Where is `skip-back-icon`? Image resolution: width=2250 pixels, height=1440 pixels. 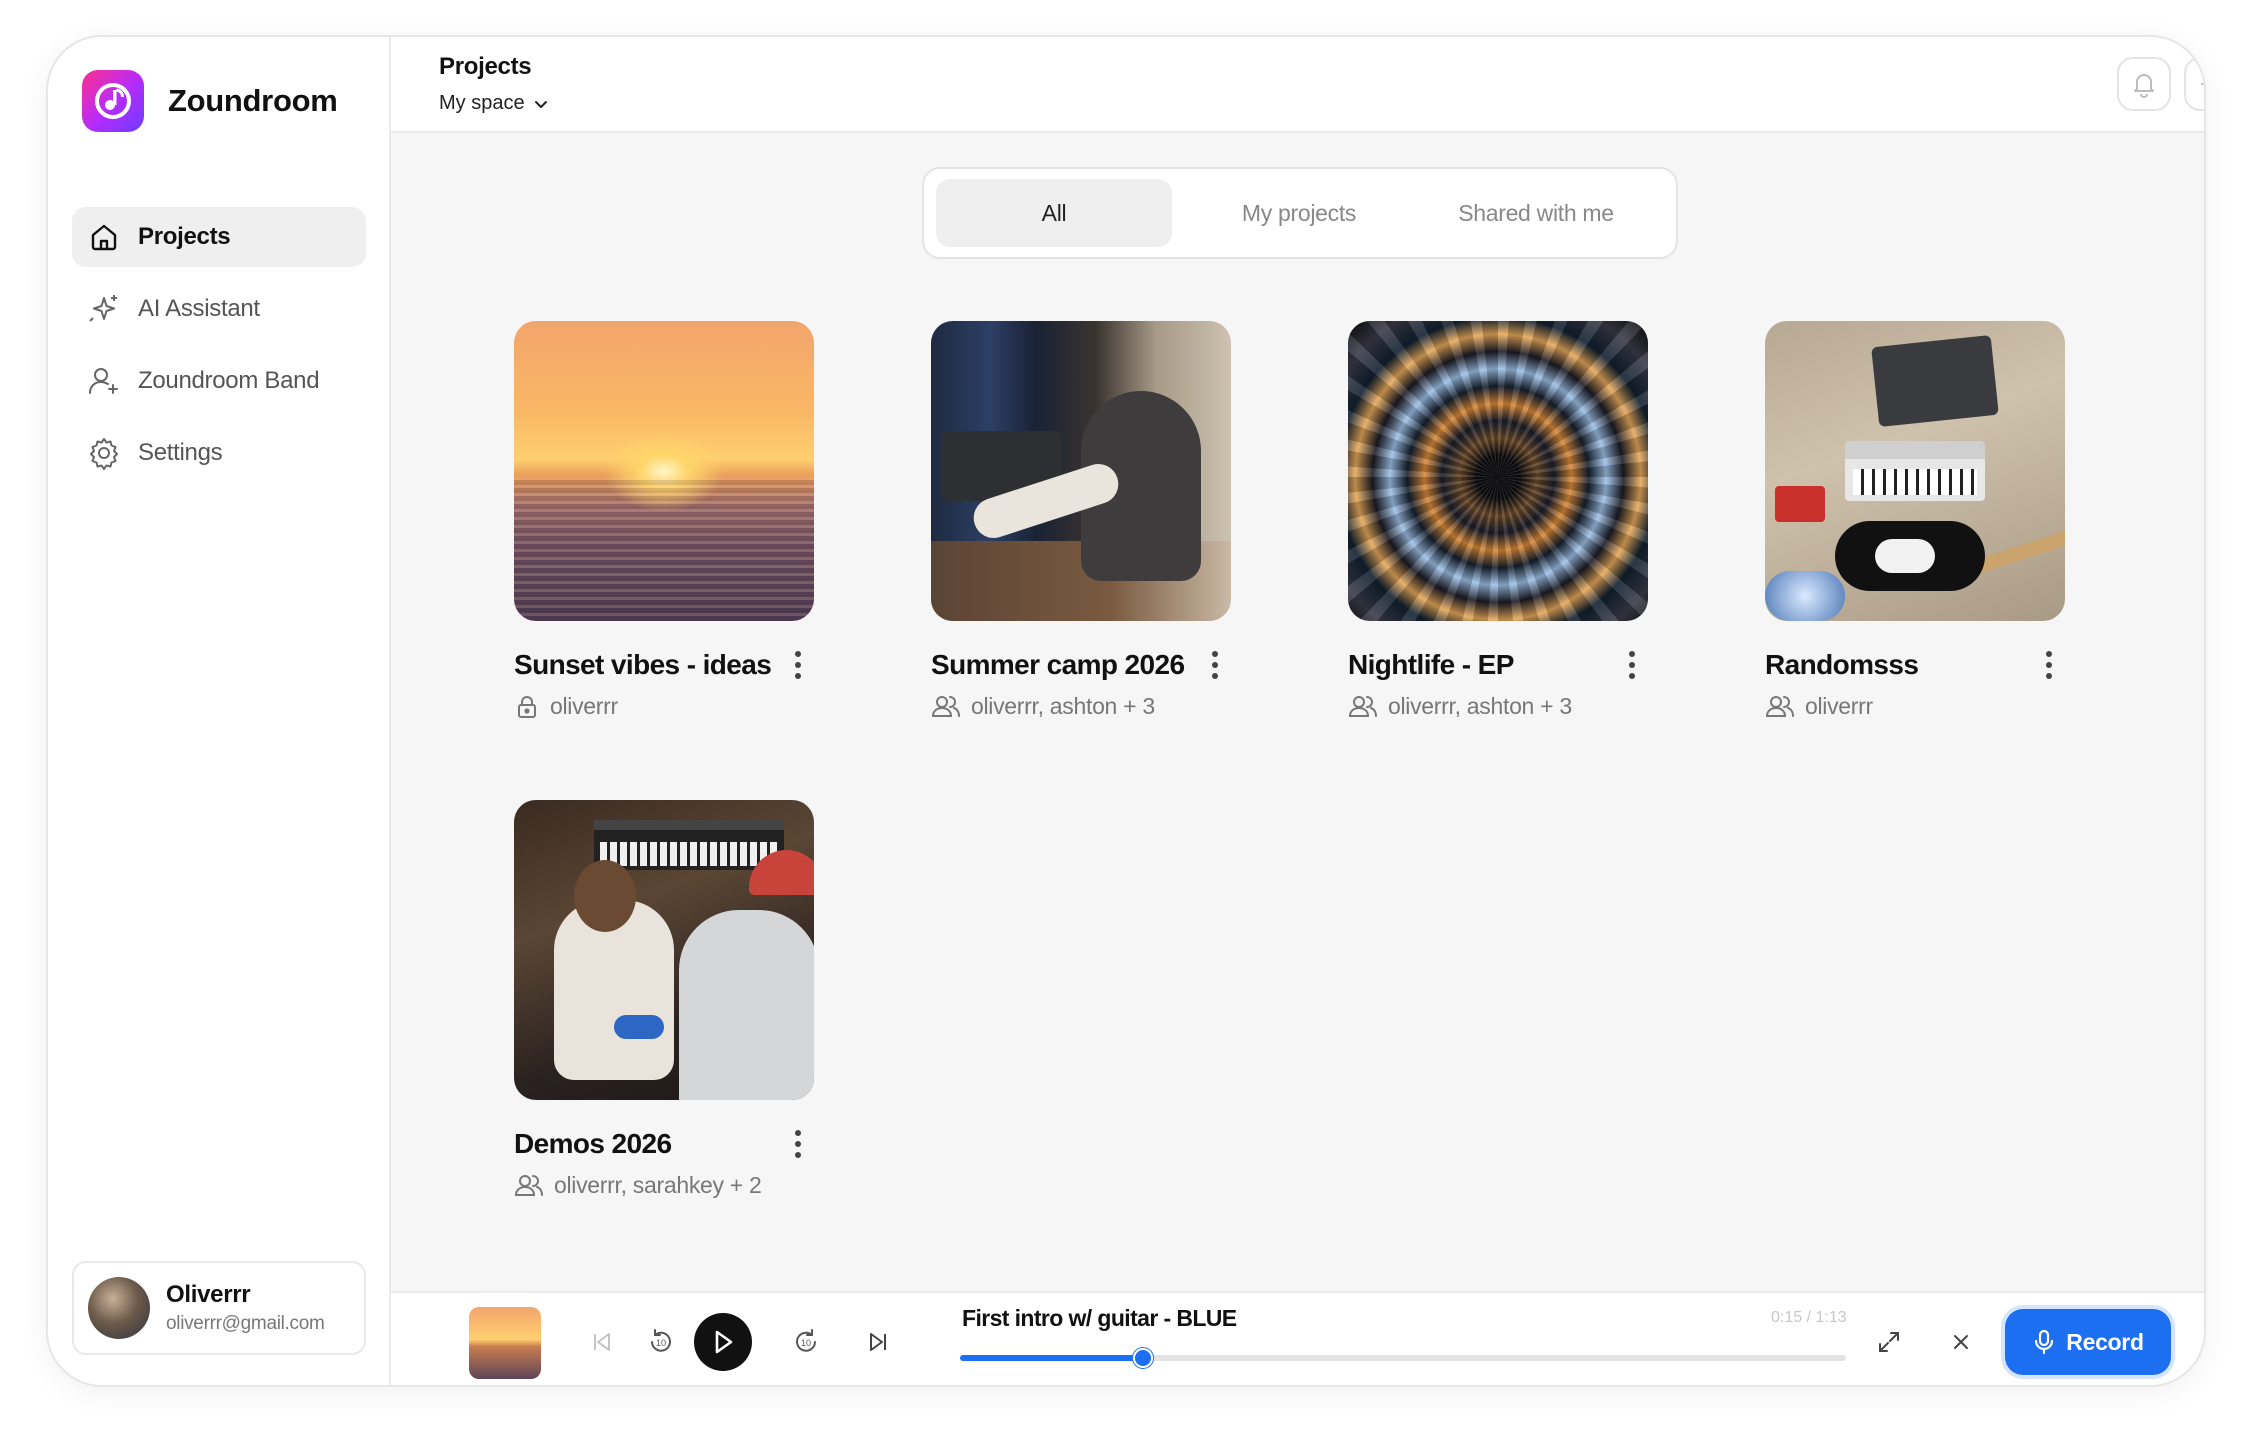
skip-back-icon is located at coordinates (602, 1342).